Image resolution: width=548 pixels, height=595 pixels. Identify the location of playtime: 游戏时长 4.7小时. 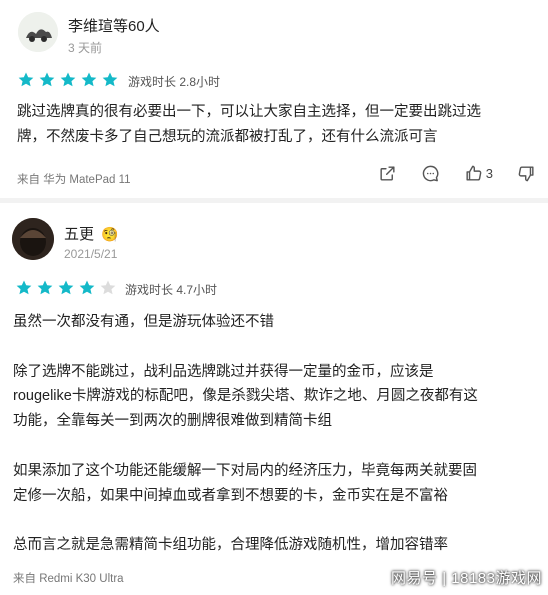
(171, 290).